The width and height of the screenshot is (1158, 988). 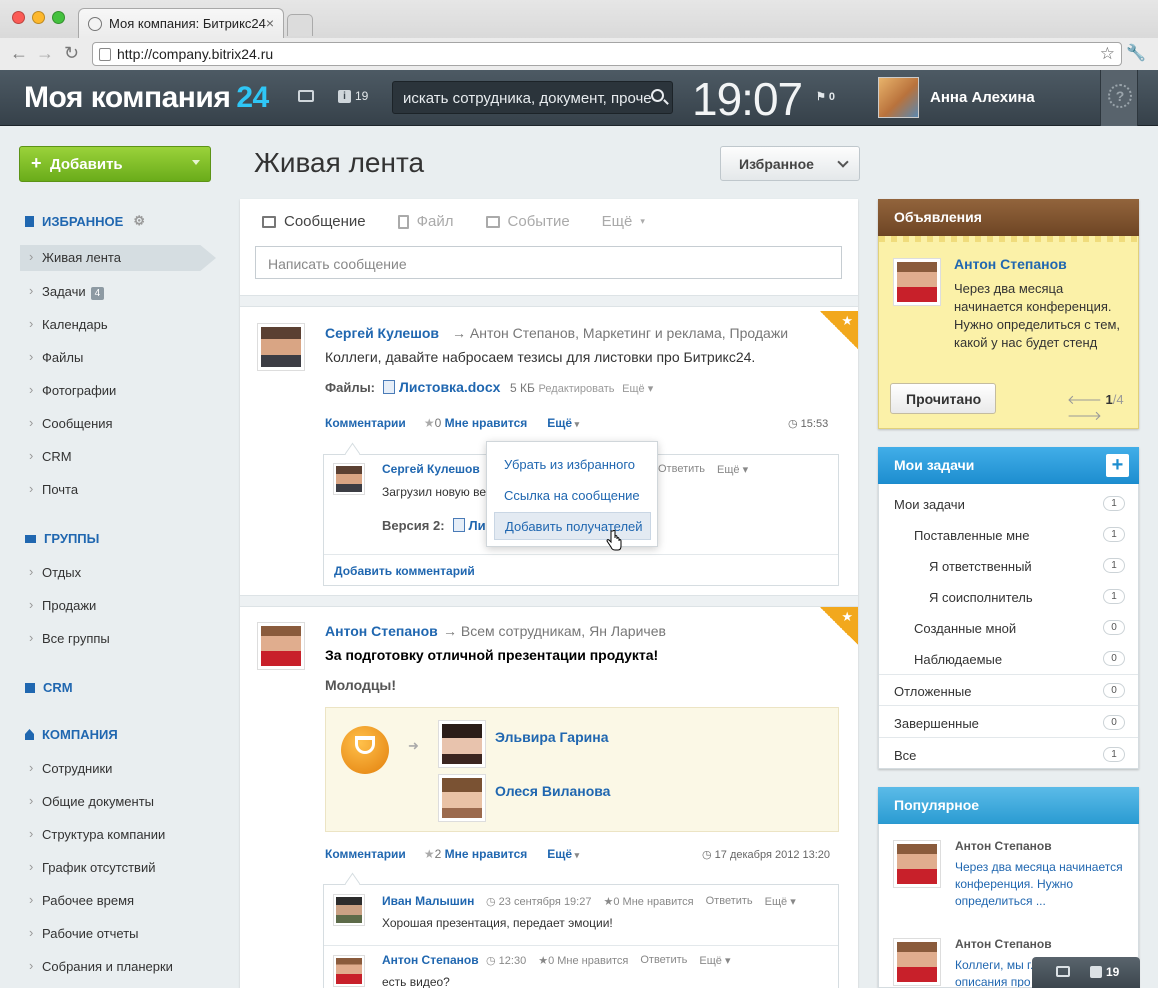 I want to click on like-button: ★2 Мне нравится, so click(x=475, y=854).